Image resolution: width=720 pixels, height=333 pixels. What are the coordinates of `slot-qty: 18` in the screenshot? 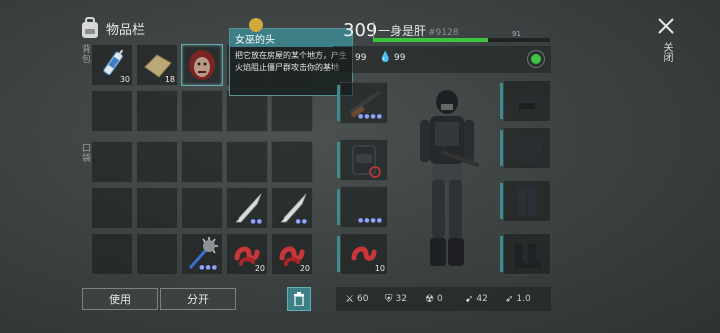 It's located at (169, 79).